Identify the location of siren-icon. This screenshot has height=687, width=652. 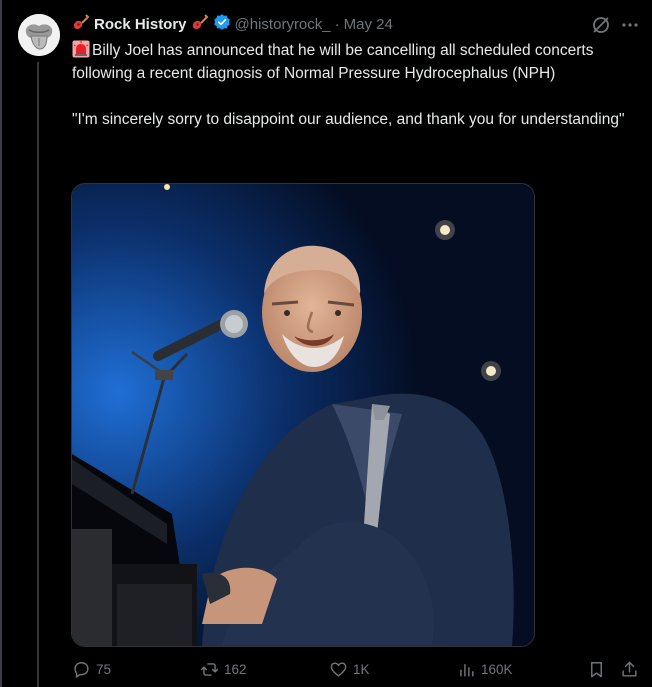
(81, 49).